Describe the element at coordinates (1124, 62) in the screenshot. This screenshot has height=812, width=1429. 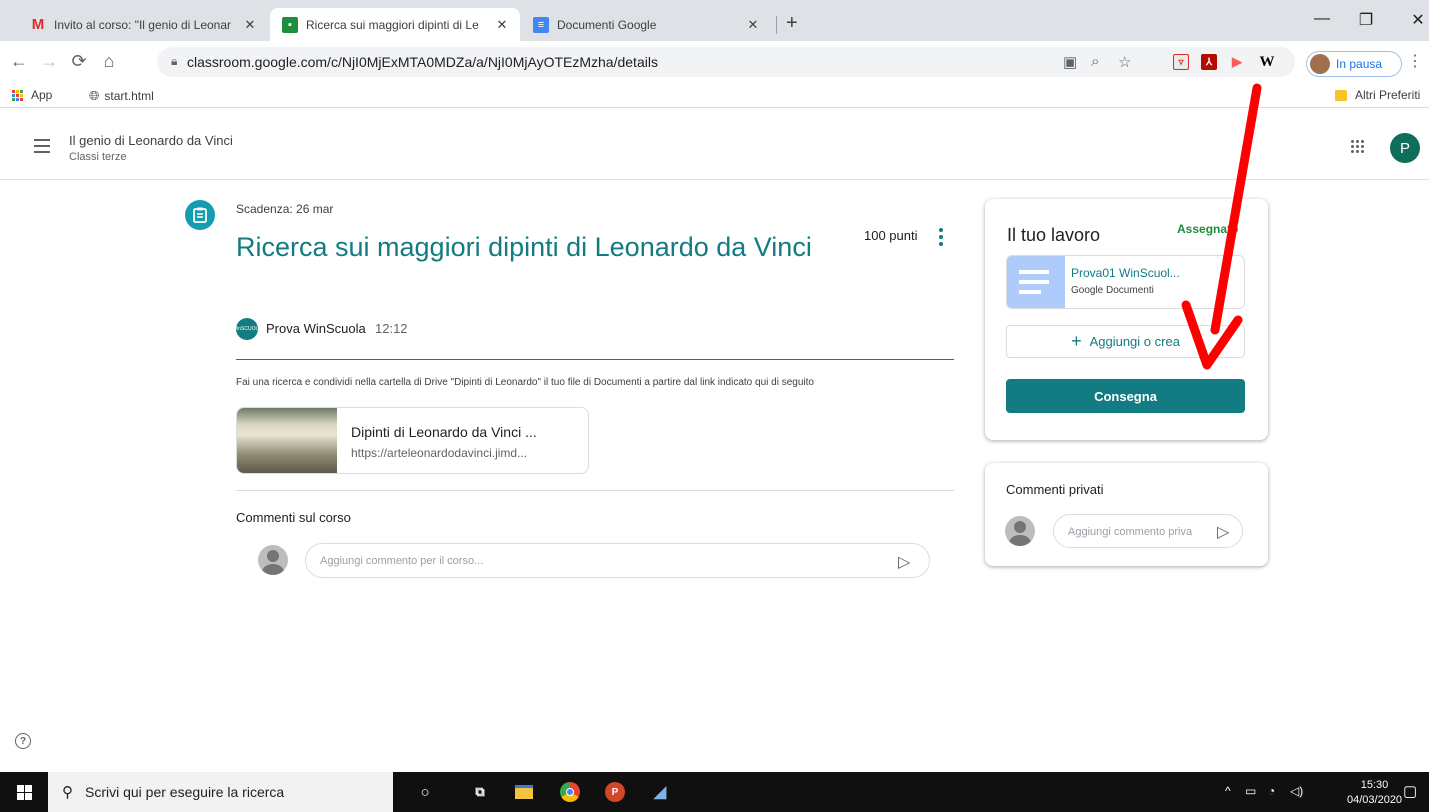
I see `bookmark-star-icon: ☆` at that location.